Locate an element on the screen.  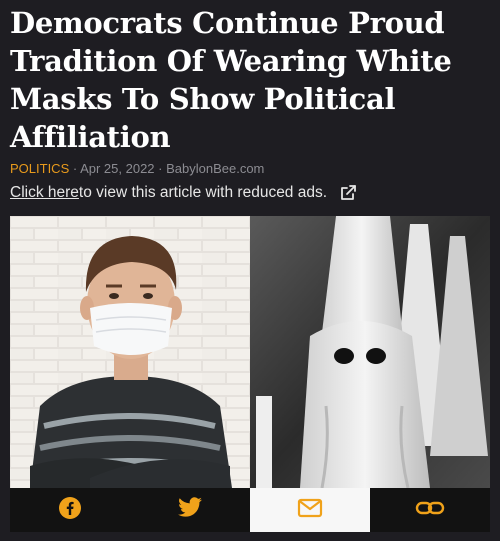
category-label: POLITICS is located at coordinates (39, 168).